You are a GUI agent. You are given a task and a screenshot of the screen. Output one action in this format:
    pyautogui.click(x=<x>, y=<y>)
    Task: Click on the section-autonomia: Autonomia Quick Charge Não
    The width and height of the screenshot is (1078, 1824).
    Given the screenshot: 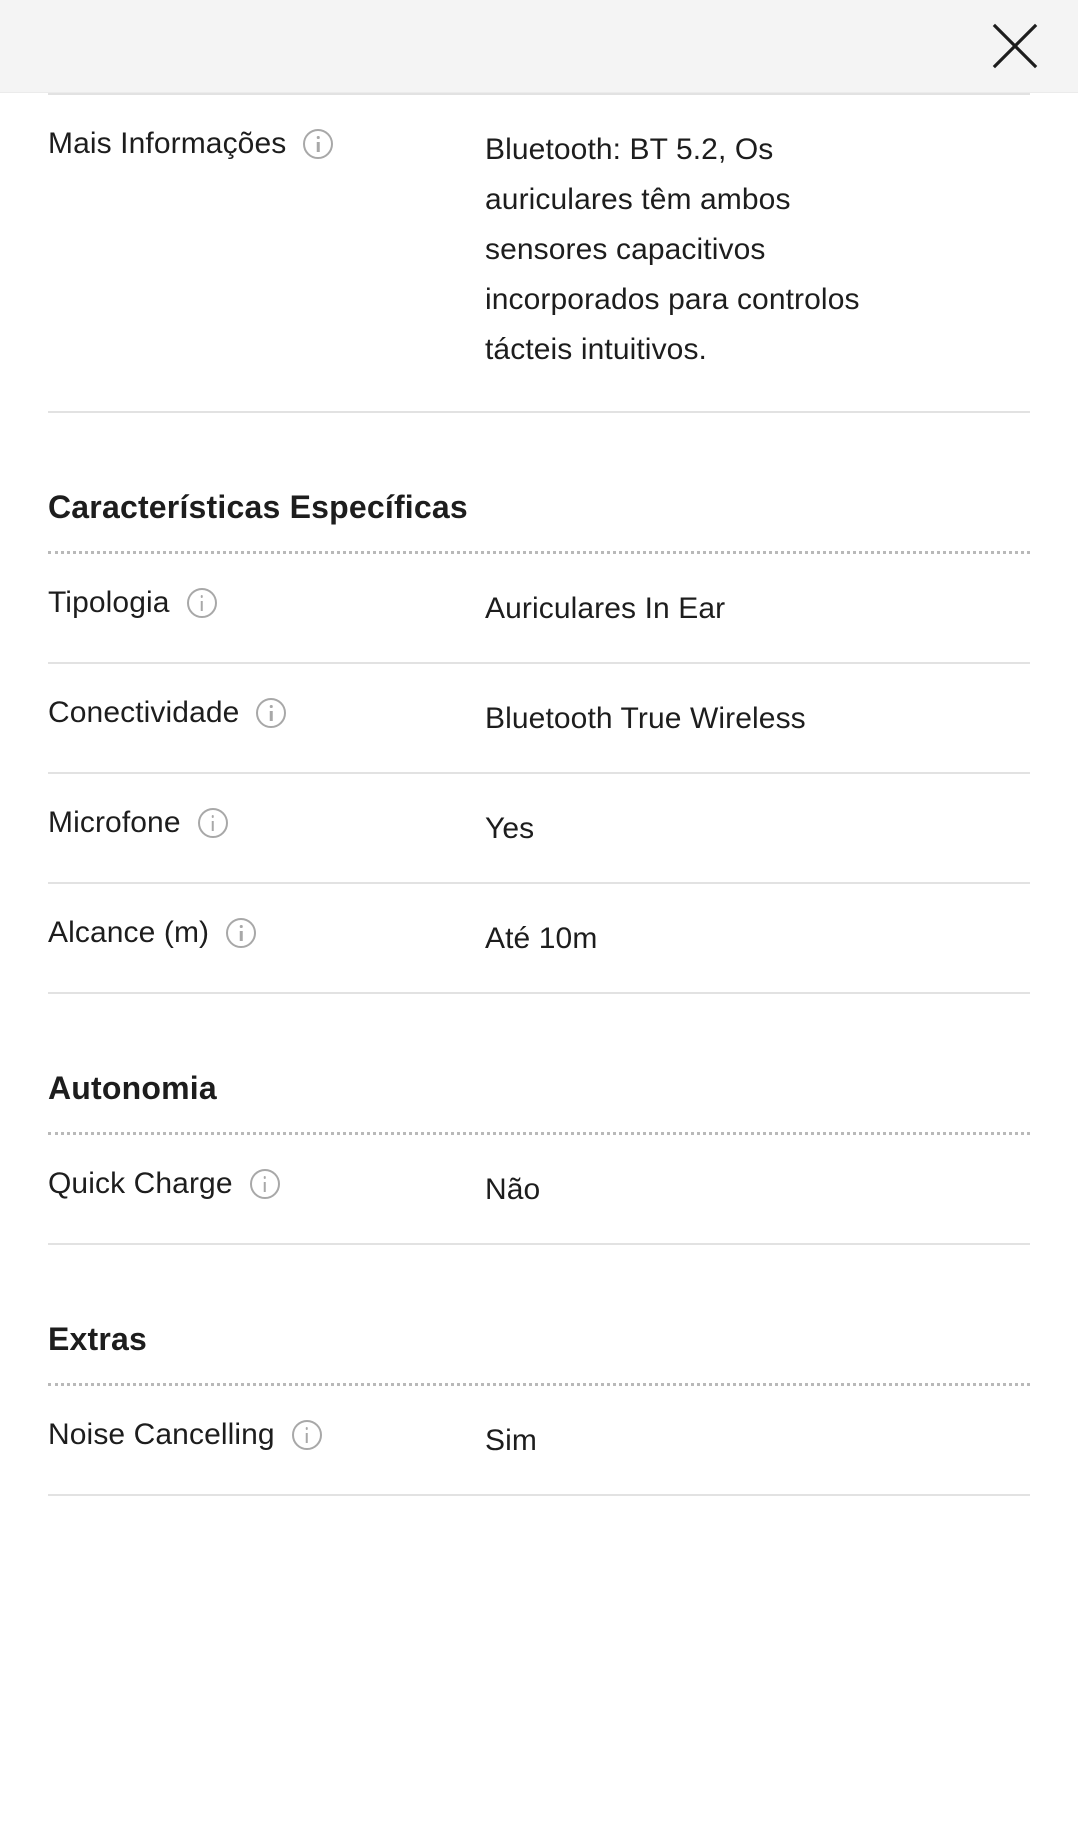 What is the action you would take?
    pyautogui.click(x=539, y=1119)
    